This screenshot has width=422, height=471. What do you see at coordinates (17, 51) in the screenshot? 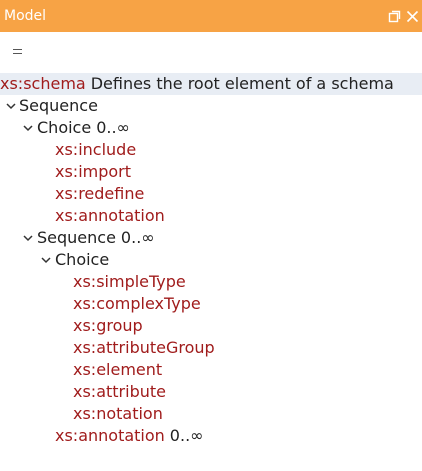
I see `hamburger-menu-icon` at bounding box center [17, 51].